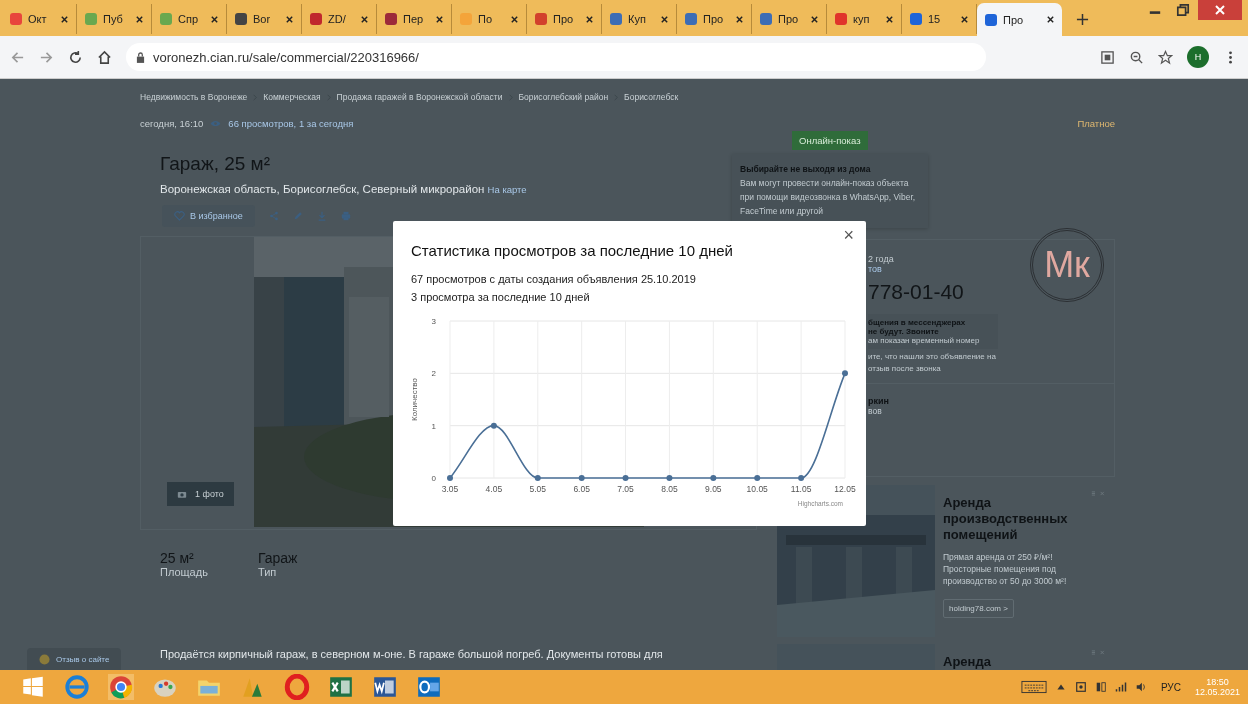 The width and height of the screenshot is (1248, 704). I want to click on warning-text: бщения в мессенджерах, so click(917, 322).